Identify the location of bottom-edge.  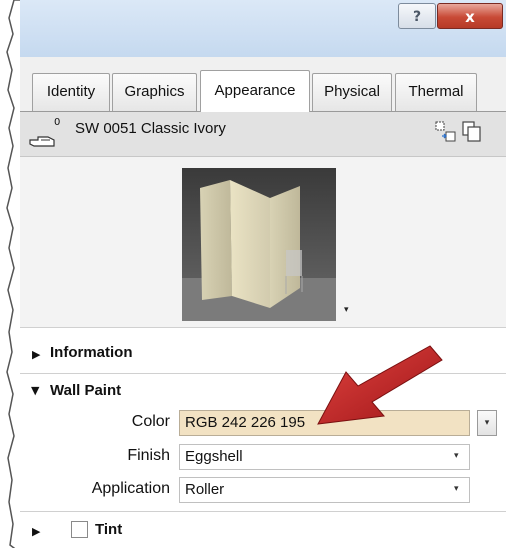
(255, 554).